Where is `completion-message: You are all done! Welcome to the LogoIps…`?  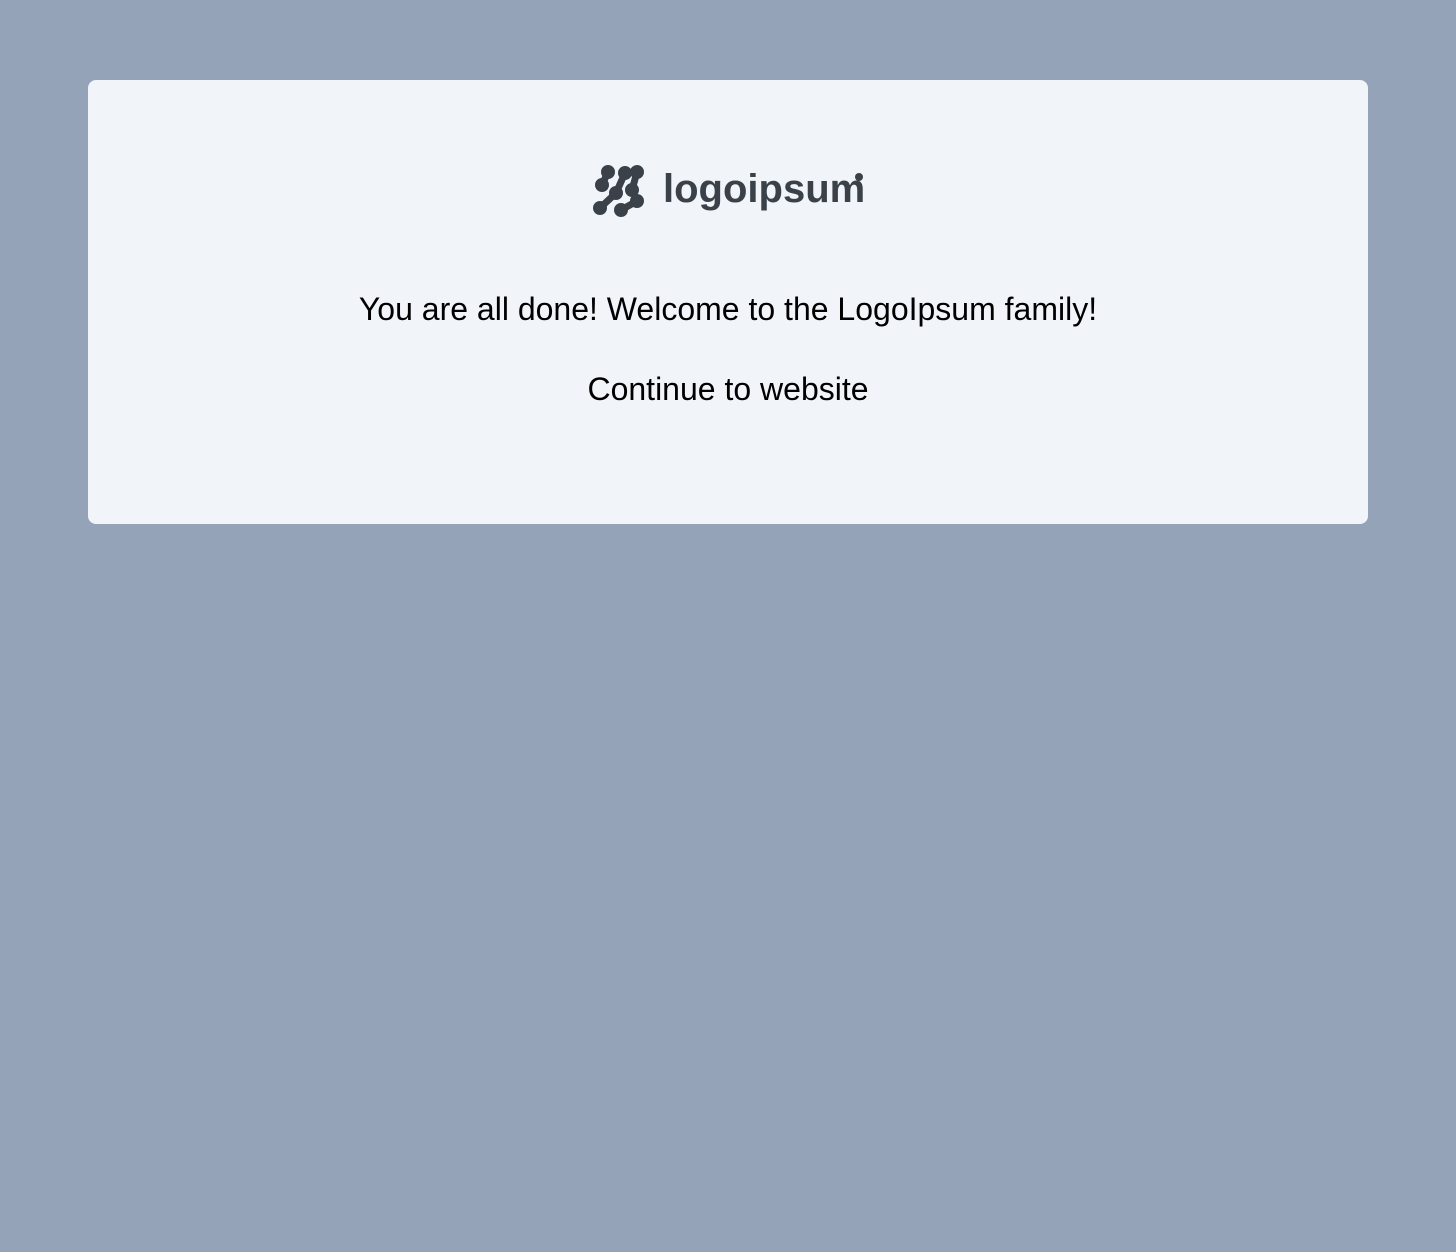 completion-message: You are all done! Welcome to the LogoIps… is located at coordinates (728, 309).